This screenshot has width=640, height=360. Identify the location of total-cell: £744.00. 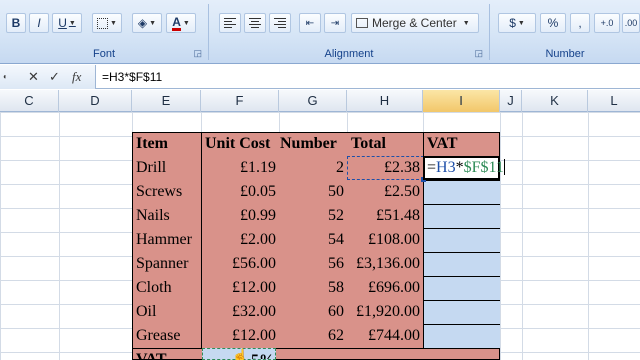
(385, 336).